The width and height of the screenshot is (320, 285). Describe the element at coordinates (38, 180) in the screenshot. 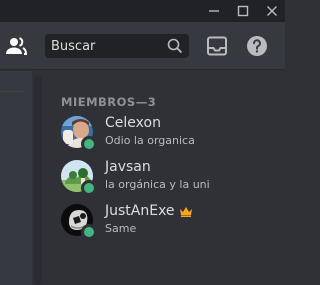

I see `scrollbar` at that location.